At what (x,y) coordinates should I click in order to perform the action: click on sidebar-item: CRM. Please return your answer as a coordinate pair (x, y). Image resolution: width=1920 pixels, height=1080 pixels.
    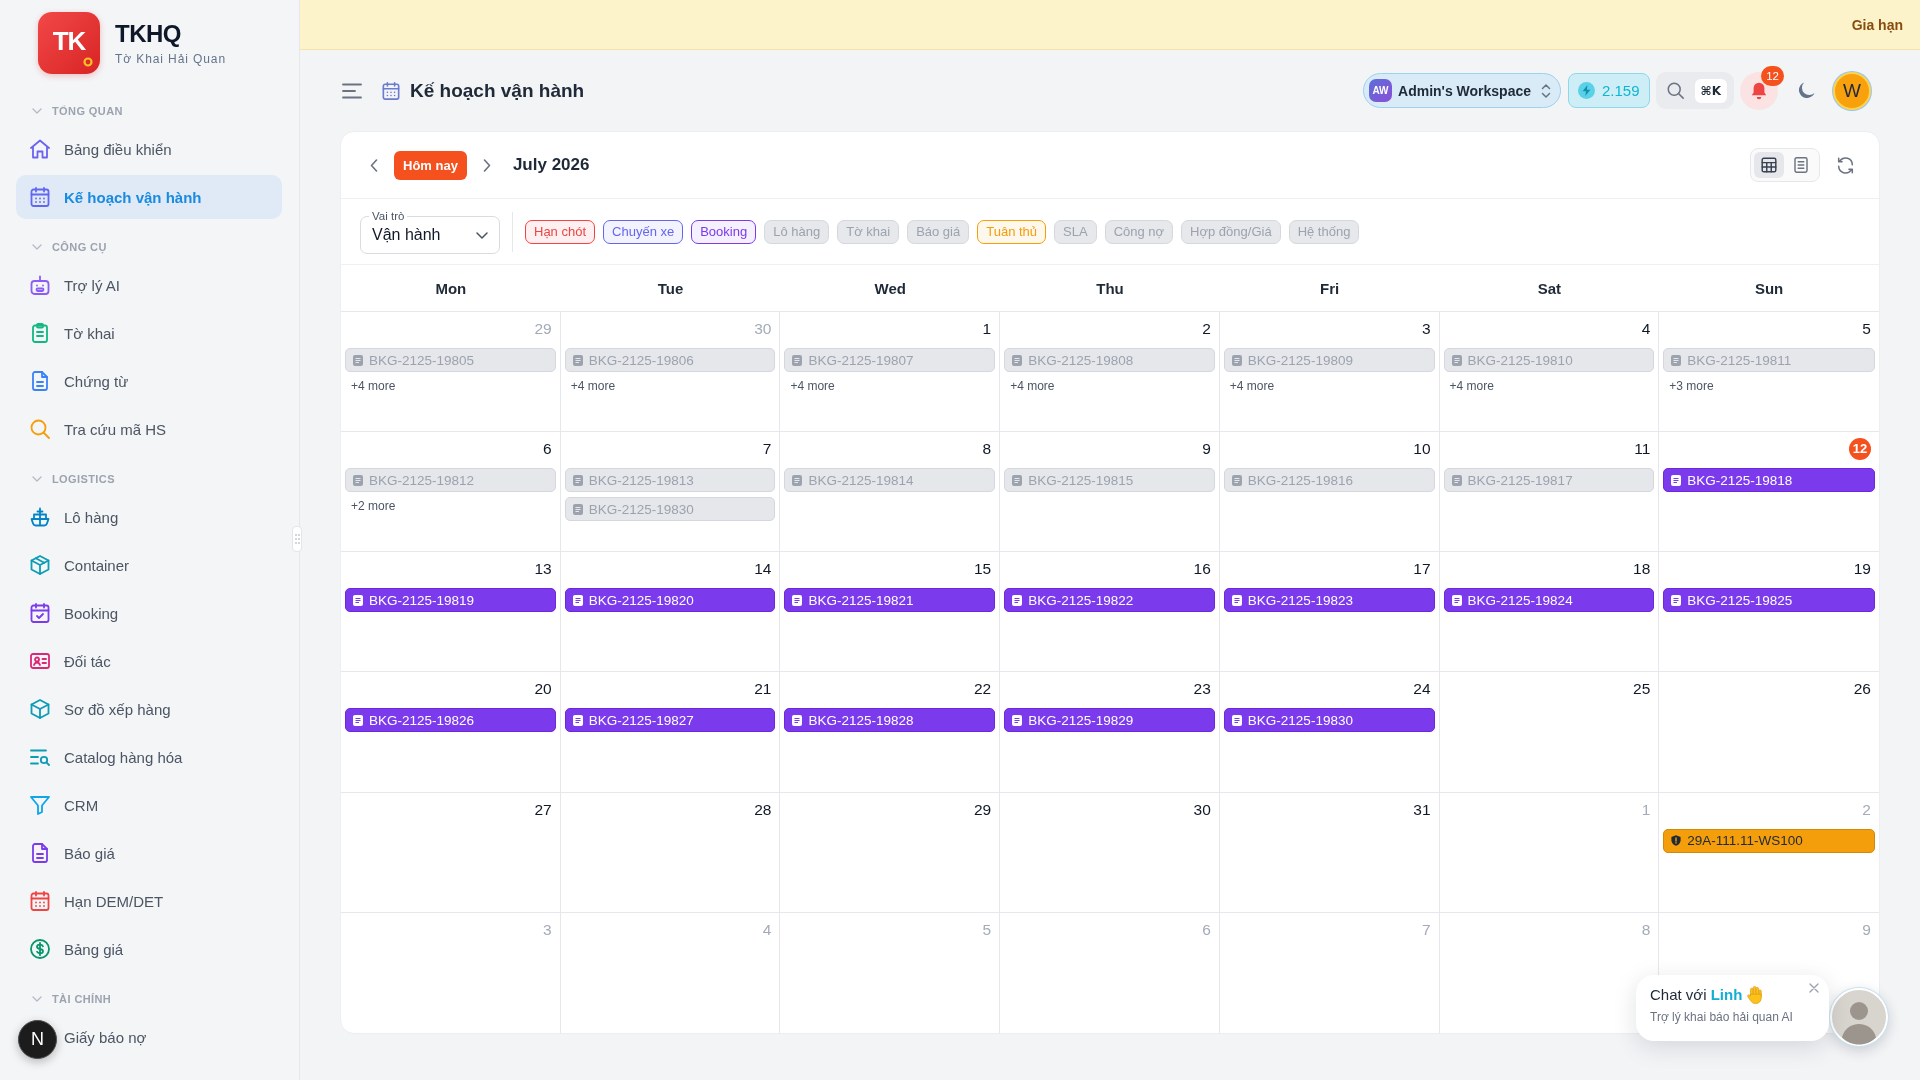
    Looking at the image, I should click on (149, 805).